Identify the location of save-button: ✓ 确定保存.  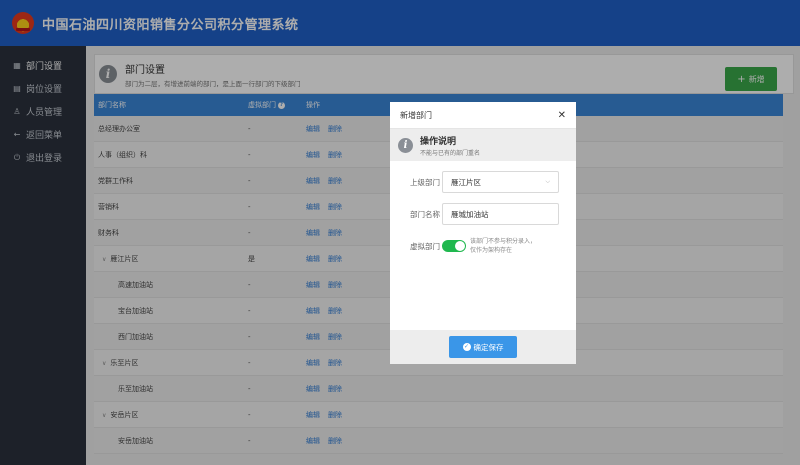
(483, 347).